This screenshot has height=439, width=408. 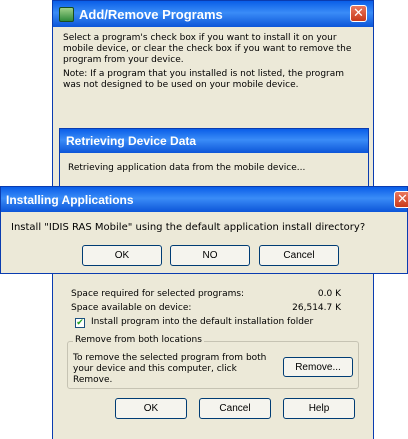 What do you see at coordinates (319, 408) in the screenshot?
I see `help-button: Help` at bounding box center [319, 408].